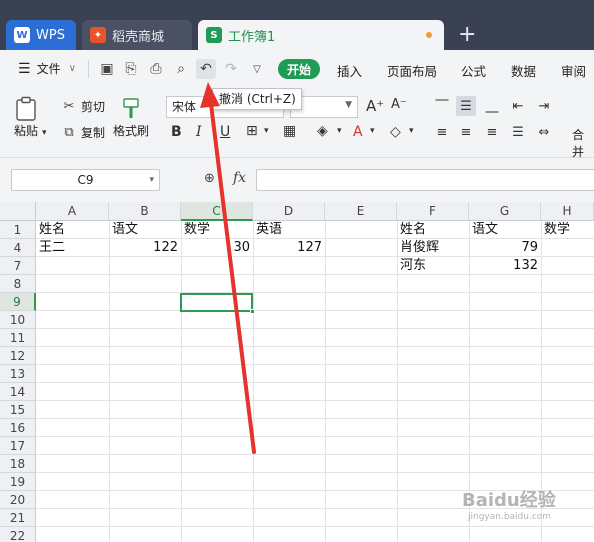 Image resolution: width=594 pixels, height=542 pixels. Describe the element at coordinates (206, 69) in the screenshot. I see `undo-button: ↶` at that location.